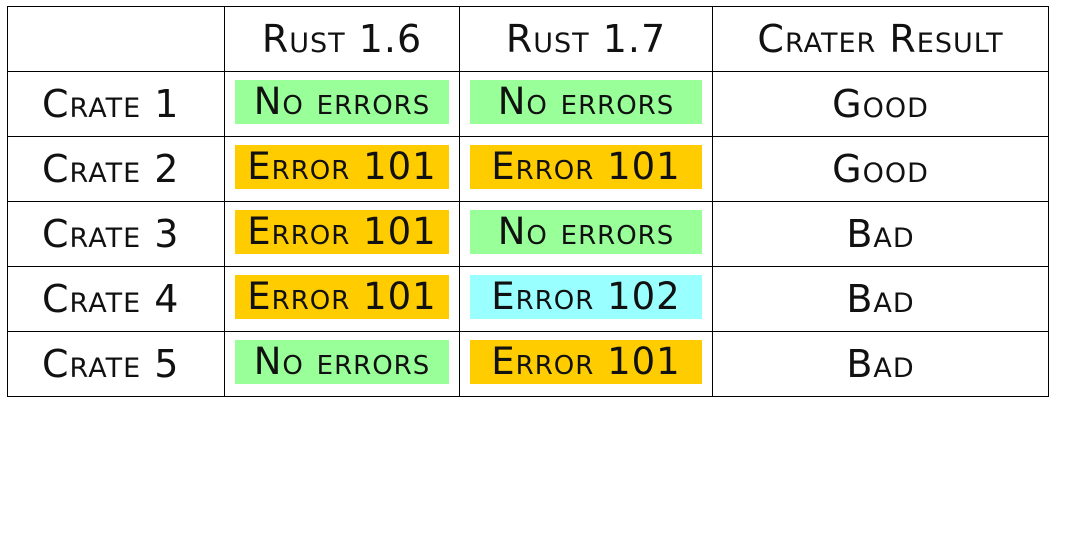 Image resolution: width=1068 pixels, height=533 pixels. I want to click on rust-1-7-cell: Error 102, so click(586, 299).